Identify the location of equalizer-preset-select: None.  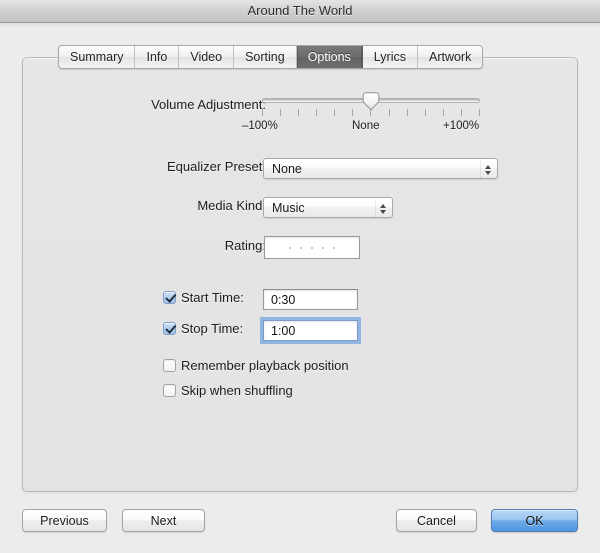
(380, 168).